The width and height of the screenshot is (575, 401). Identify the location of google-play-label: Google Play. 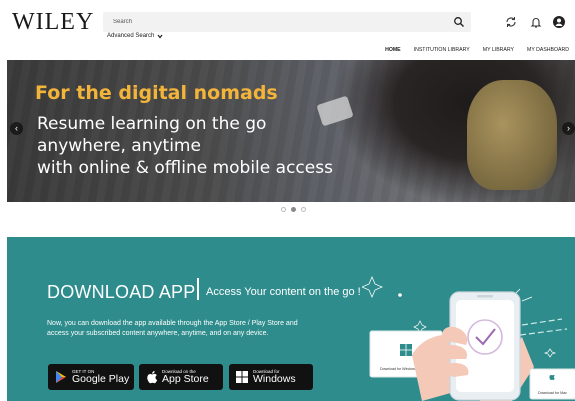
(101, 379).